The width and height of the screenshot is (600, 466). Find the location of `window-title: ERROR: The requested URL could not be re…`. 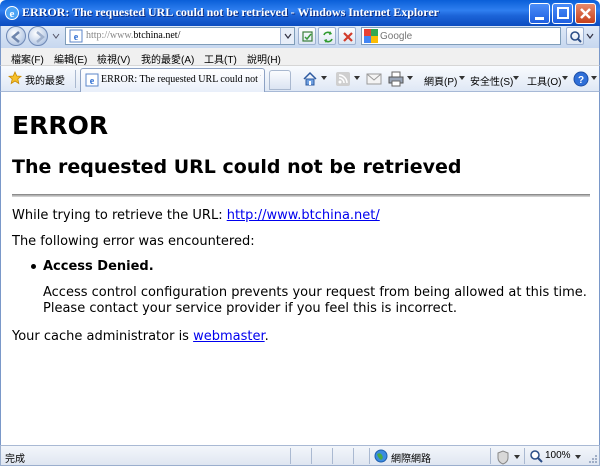

window-title: ERROR: The requested URL could not be re… is located at coordinates (231, 12).